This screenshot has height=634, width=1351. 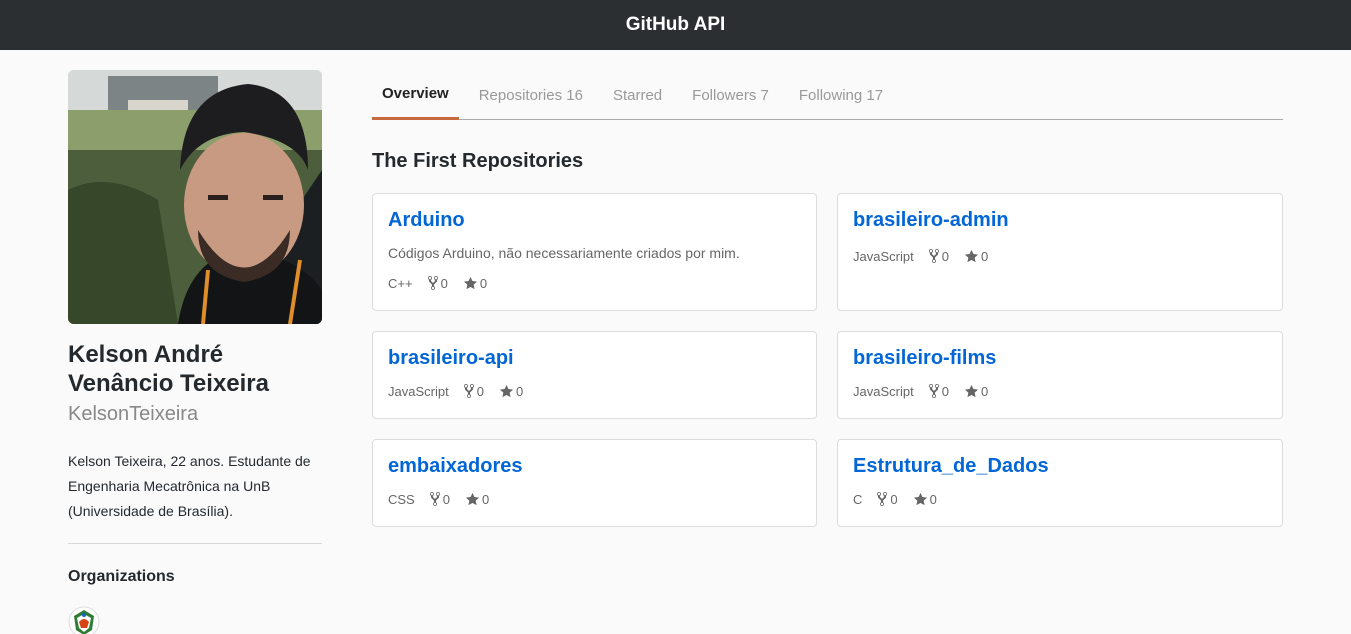 I want to click on repo-name-link: brasileiro-admin, so click(x=931, y=220).